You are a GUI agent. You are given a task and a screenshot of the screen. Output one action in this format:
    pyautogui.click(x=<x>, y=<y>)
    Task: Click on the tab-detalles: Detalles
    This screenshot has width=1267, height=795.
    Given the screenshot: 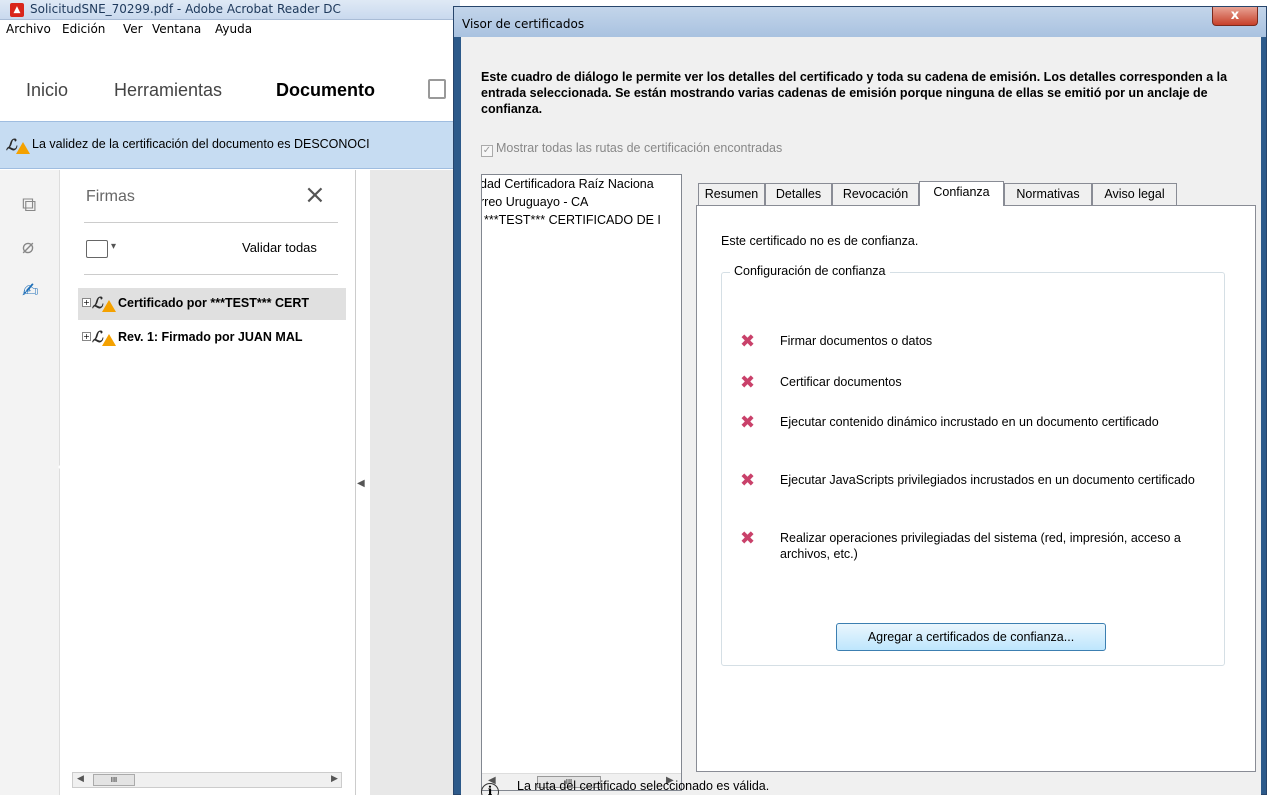 What is the action you would take?
    pyautogui.click(x=798, y=194)
    